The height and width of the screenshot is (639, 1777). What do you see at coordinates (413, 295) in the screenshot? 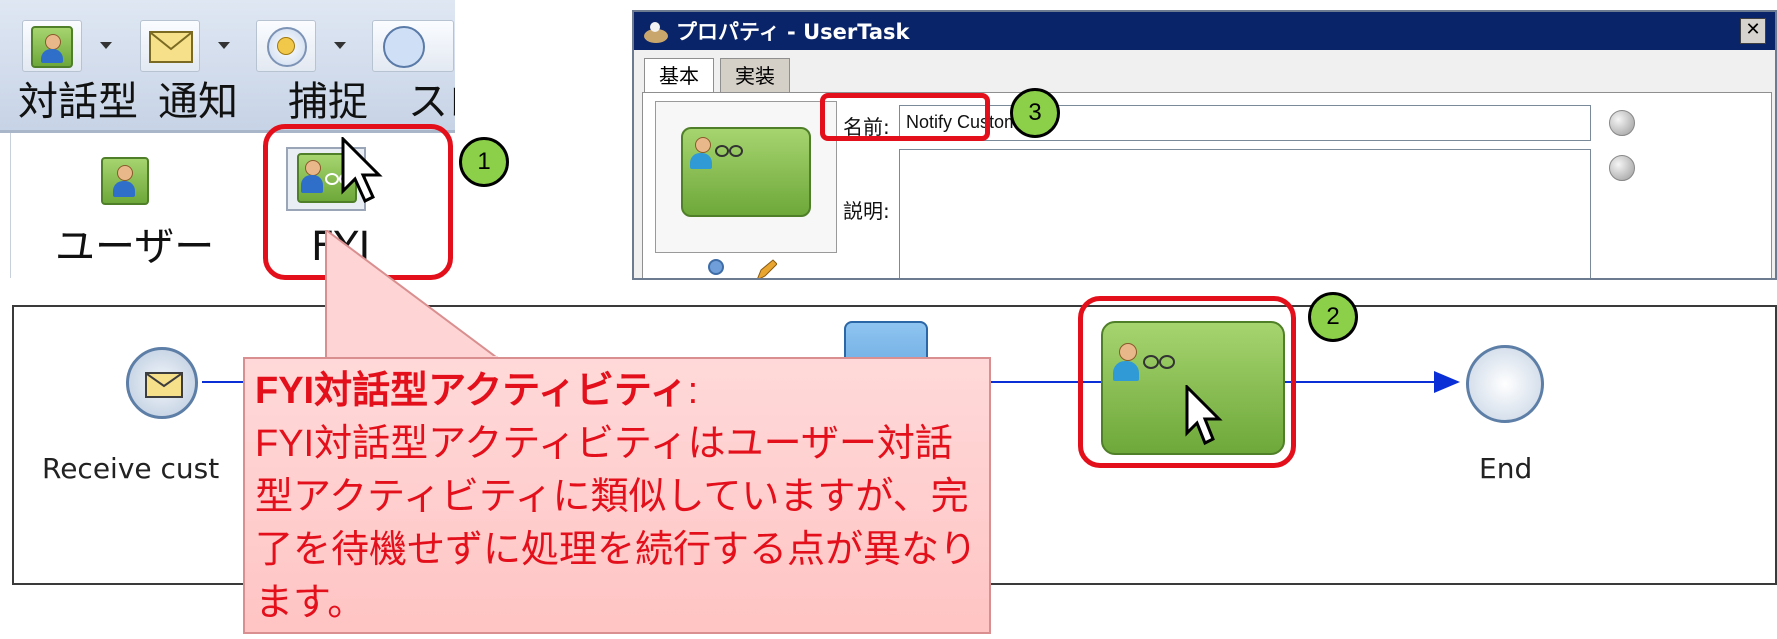
I see `callout-pointer` at bounding box center [413, 295].